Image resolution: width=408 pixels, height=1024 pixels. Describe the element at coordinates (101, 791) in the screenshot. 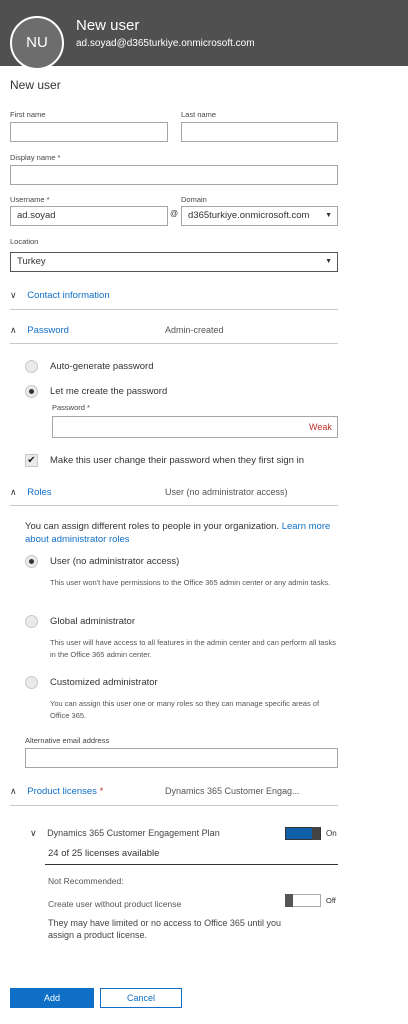

I see `required-mark: *` at that location.